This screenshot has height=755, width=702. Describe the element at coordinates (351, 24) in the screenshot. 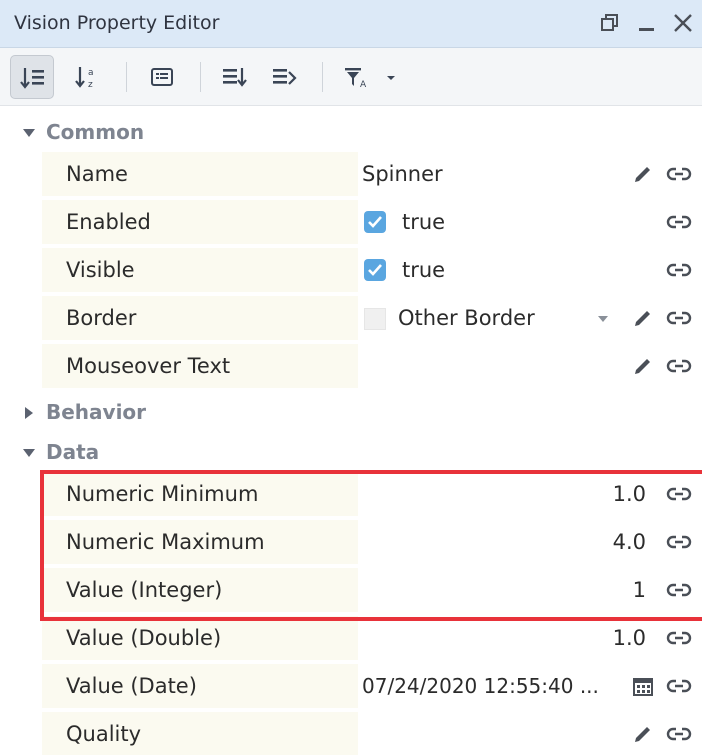

I see `title-bar: Vision Property Editor` at that location.